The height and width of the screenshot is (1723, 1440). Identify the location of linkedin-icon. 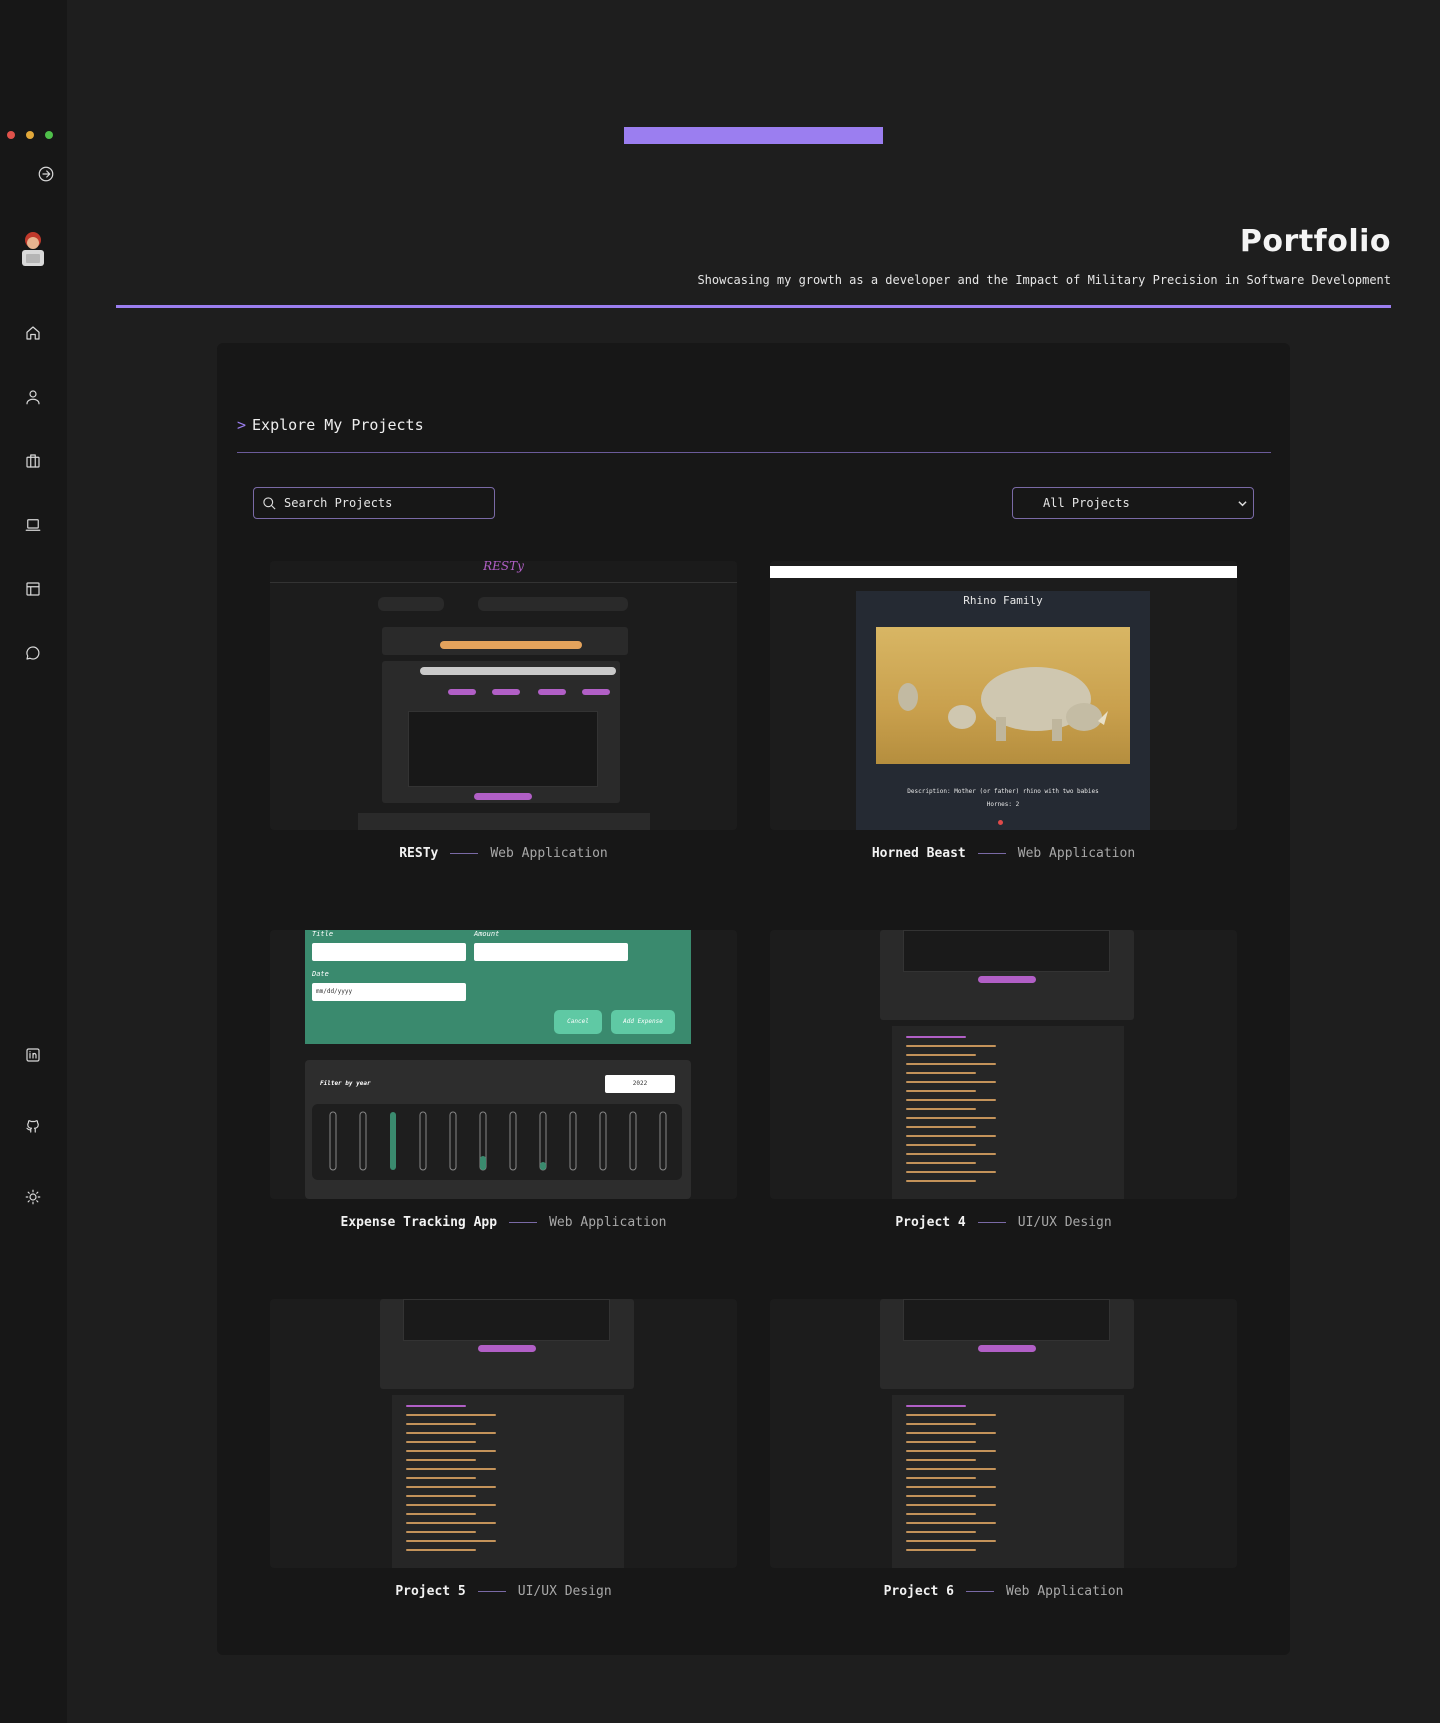
(33, 1055).